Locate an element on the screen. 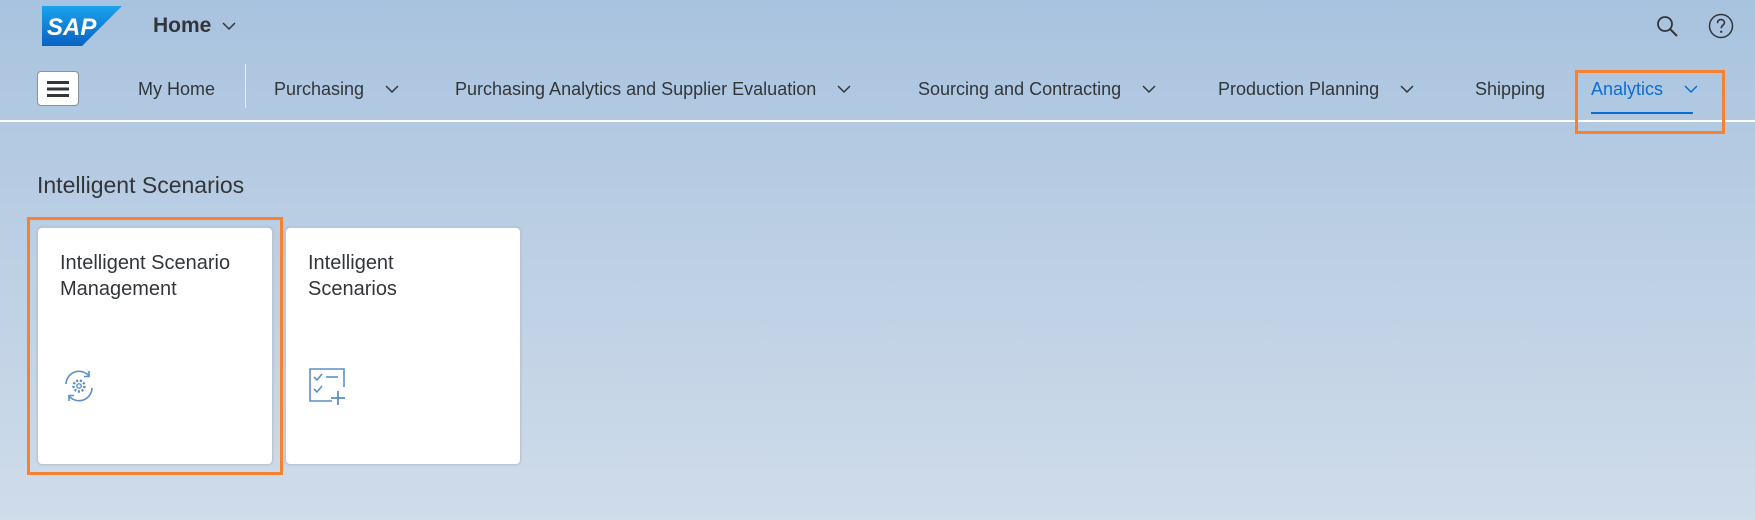 The width and height of the screenshot is (1755, 520). nav-item-production-planning: Production Planning is located at coordinates (1316, 89).